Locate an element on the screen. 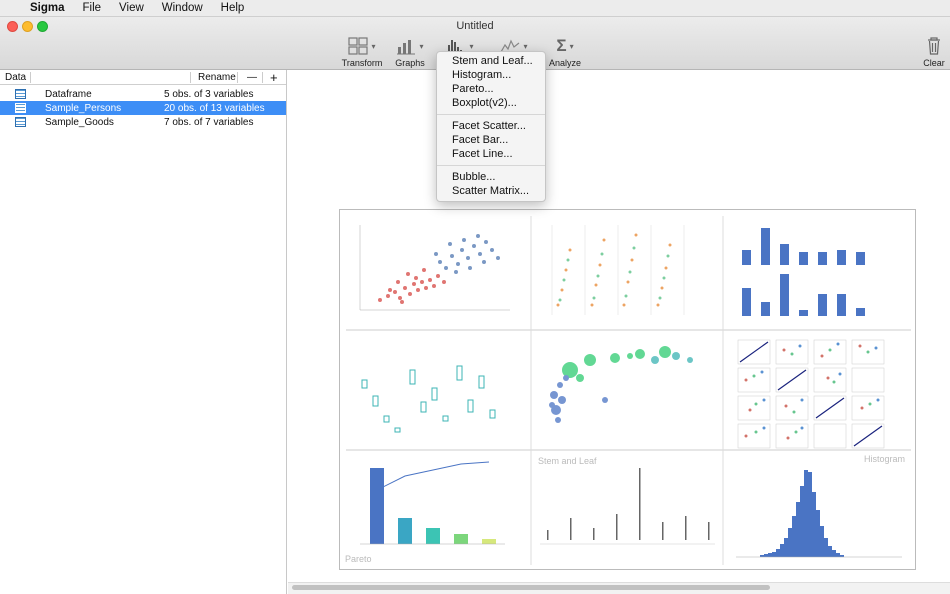 Image resolution: width=950 pixels, height=594 pixels. clear-label: Clear is located at coordinates (934, 63).